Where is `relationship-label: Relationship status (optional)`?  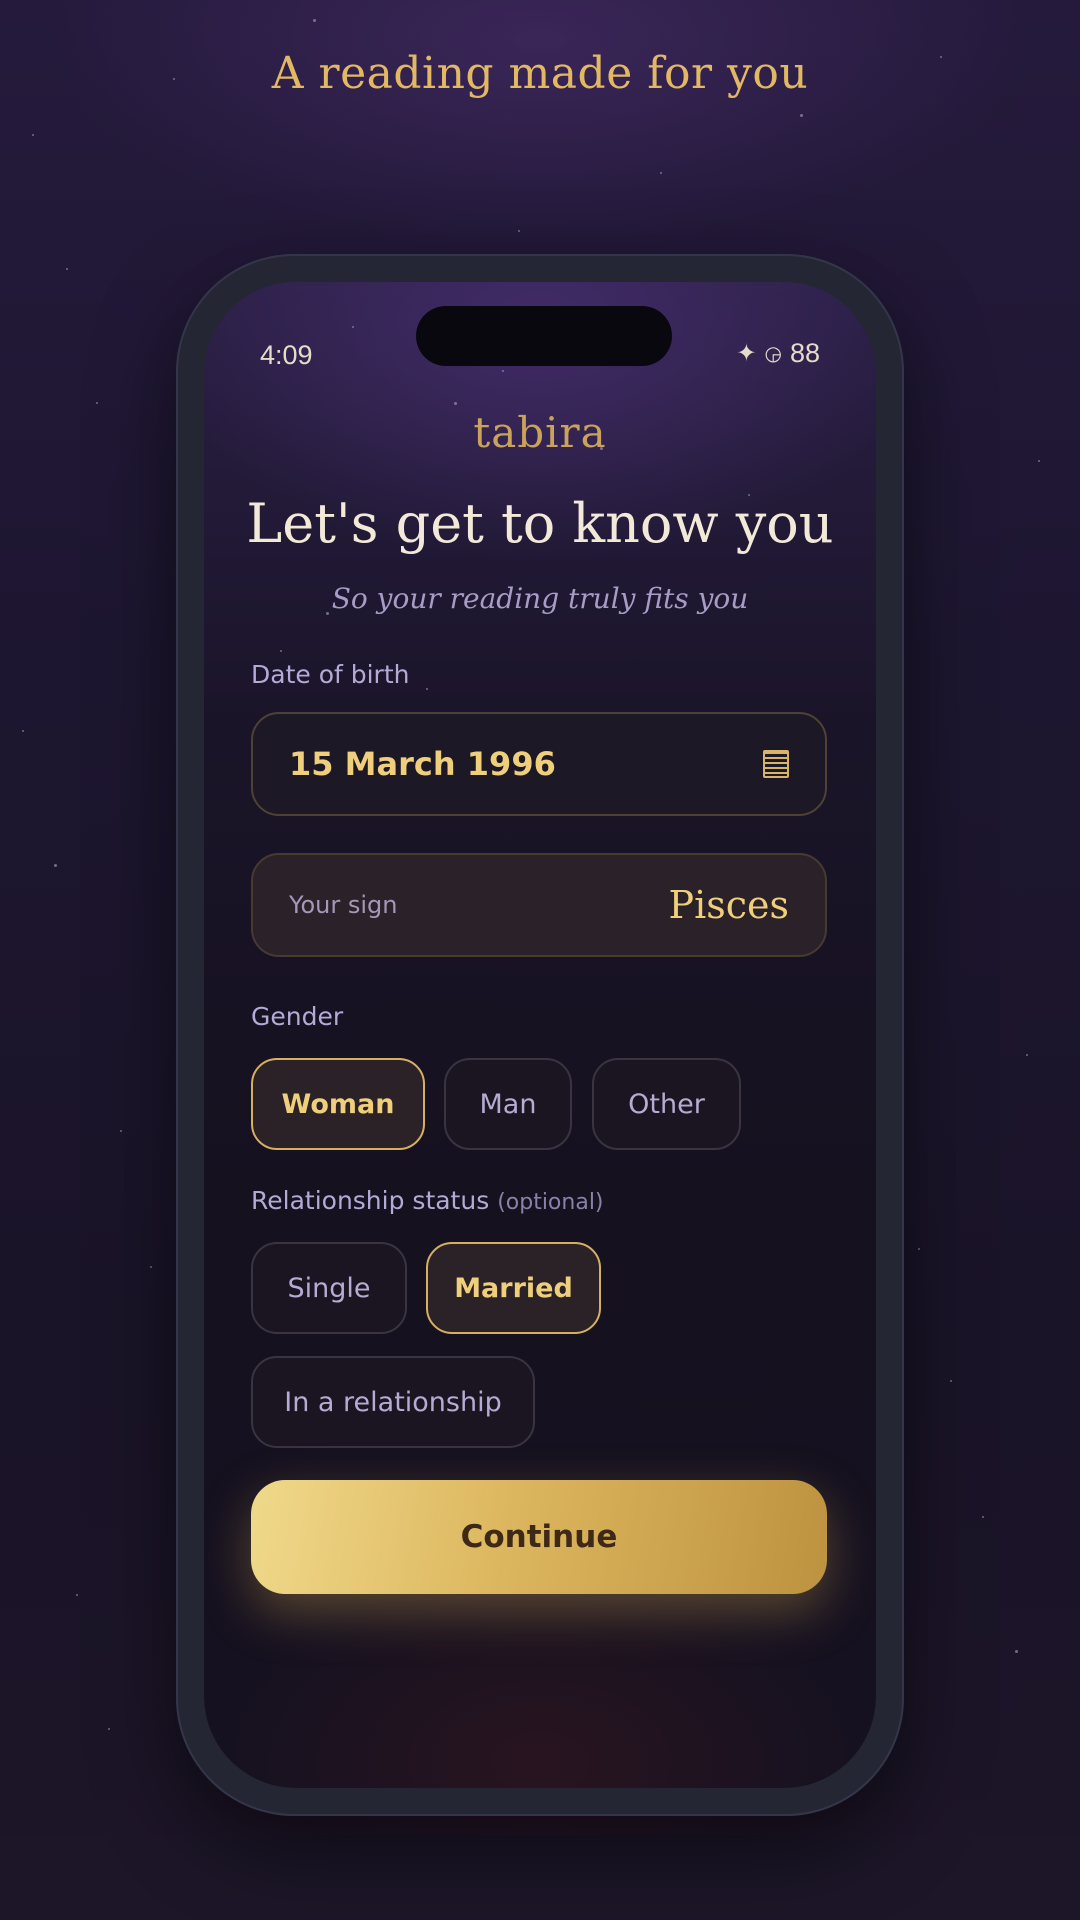 relationship-label: Relationship status (optional) is located at coordinates (427, 1200).